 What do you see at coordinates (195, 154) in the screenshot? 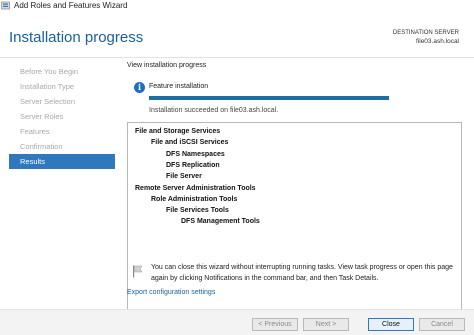
I see `result-item: DFS Namespaces` at bounding box center [195, 154].